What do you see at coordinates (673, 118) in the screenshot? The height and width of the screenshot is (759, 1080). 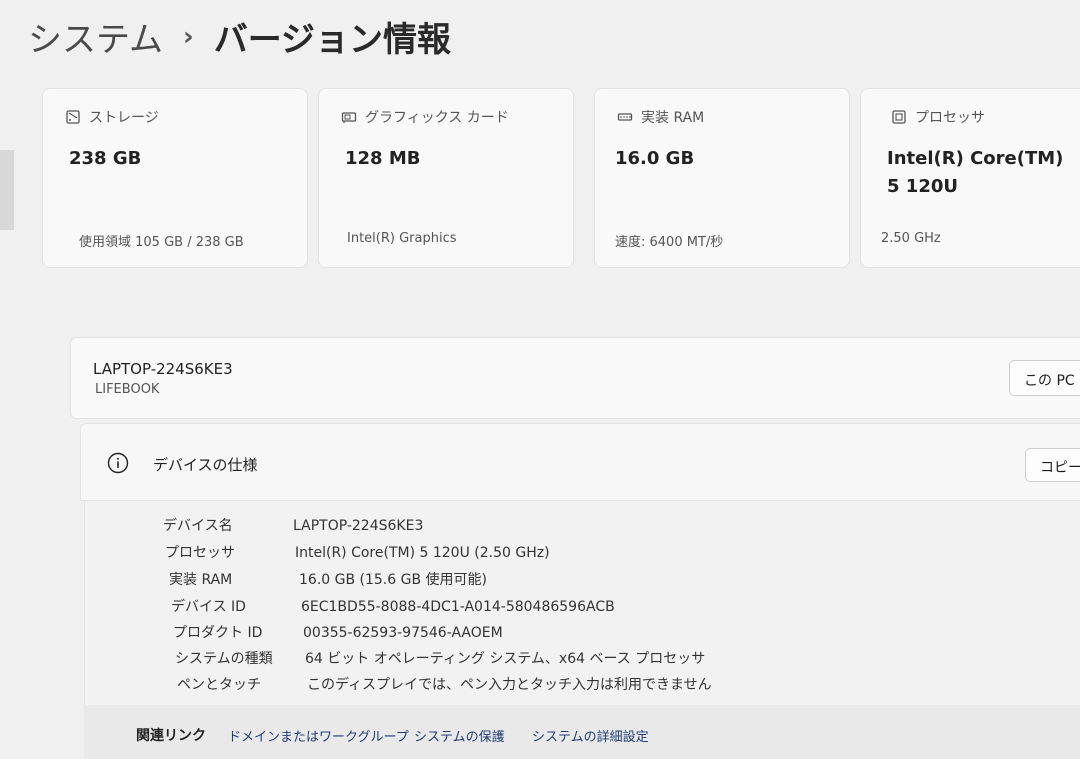 I see `ram-card-label: 実装 RAM` at bounding box center [673, 118].